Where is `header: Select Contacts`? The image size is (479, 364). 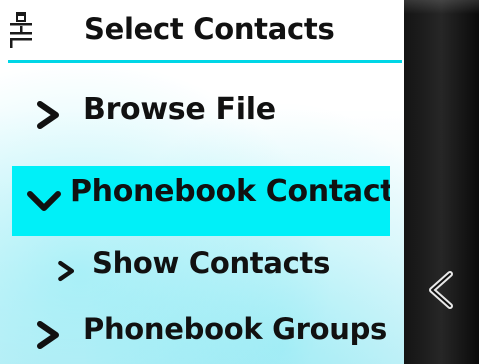 header: Select Contacts is located at coordinates (202, 31).